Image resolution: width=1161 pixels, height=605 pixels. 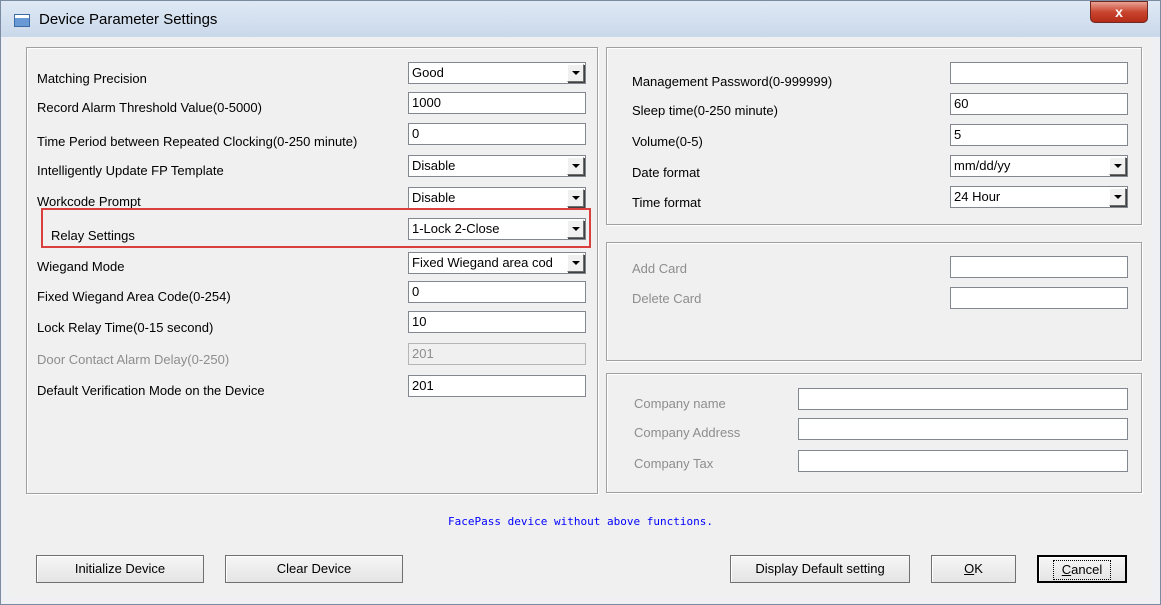 What do you see at coordinates (22, 20) in the screenshot?
I see `window-app-icon` at bounding box center [22, 20].